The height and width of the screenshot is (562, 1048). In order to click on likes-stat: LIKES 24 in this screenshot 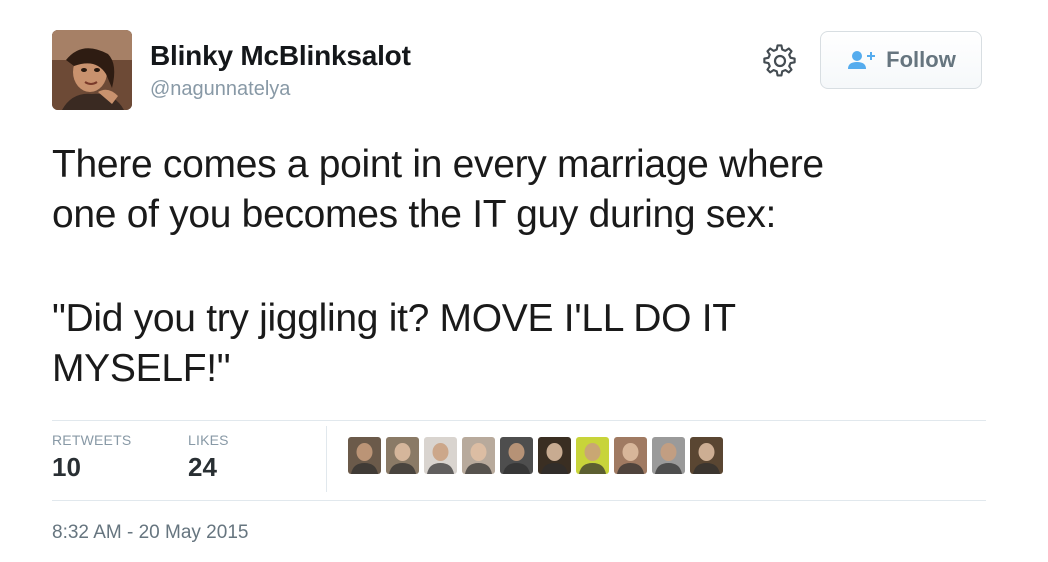, I will do `click(208, 457)`.